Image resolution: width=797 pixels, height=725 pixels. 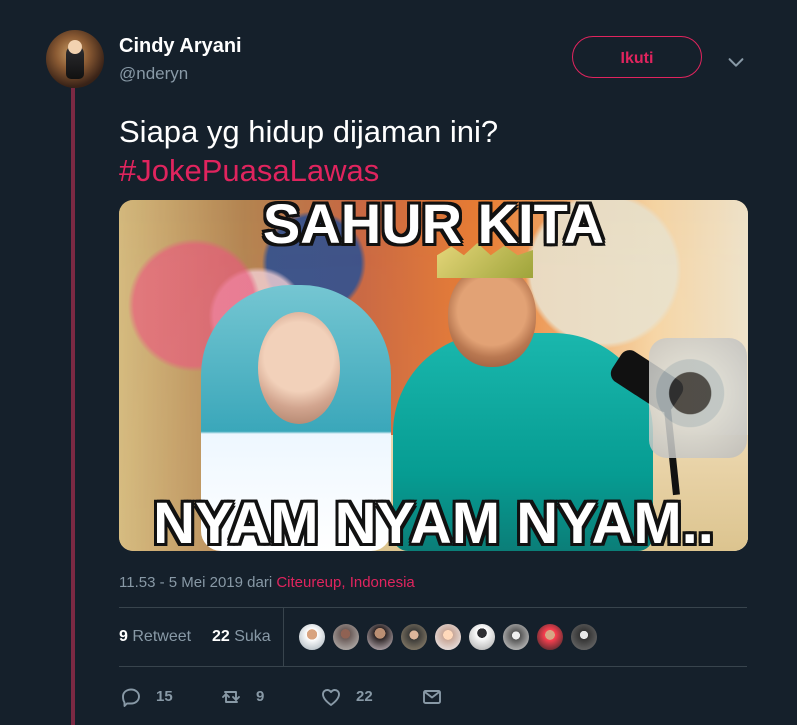 What do you see at coordinates (432, 697) in the screenshot?
I see `envelope-icon` at bounding box center [432, 697].